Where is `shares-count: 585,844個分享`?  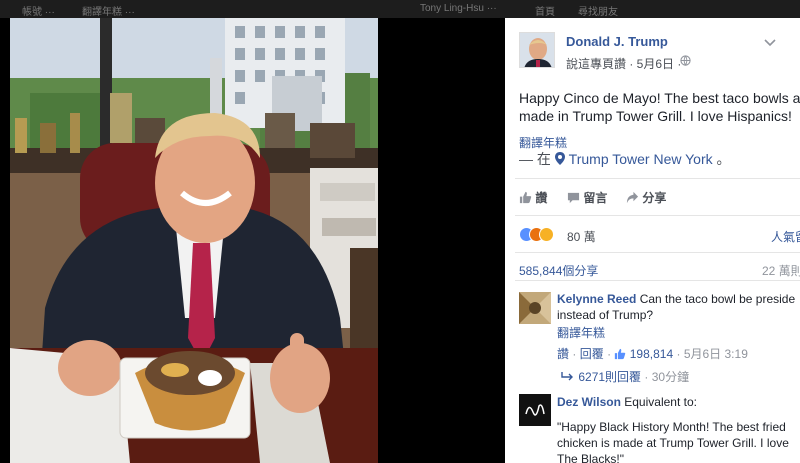
shares-count: 585,844個分享 is located at coordinates (558, 270).